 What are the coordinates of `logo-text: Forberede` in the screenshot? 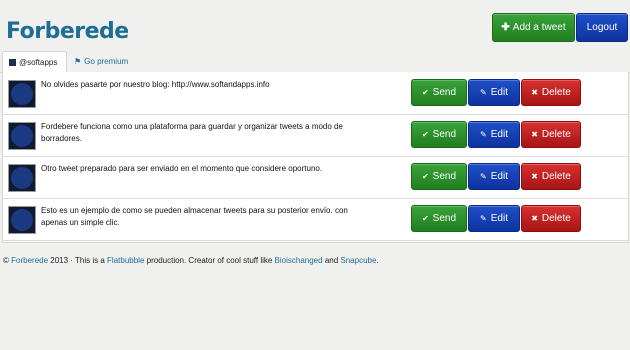 It's located at (67, 31).